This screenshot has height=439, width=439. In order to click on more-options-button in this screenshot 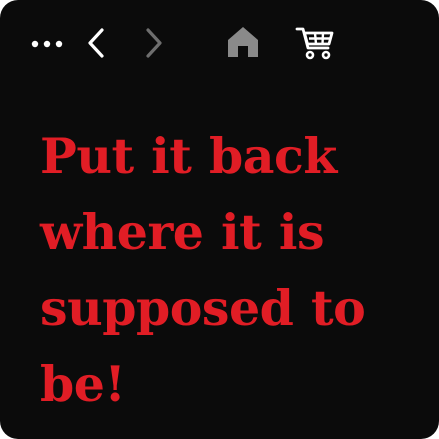, I will do `click(49, 44)`.